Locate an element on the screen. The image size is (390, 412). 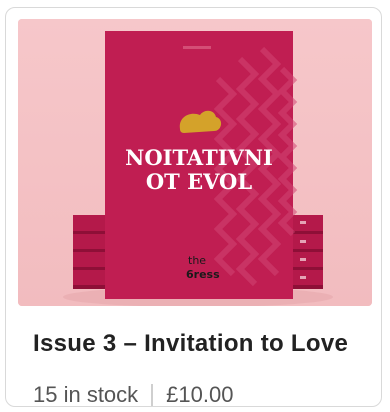
product-price: £10.00 is located at coordinates (200, 394).